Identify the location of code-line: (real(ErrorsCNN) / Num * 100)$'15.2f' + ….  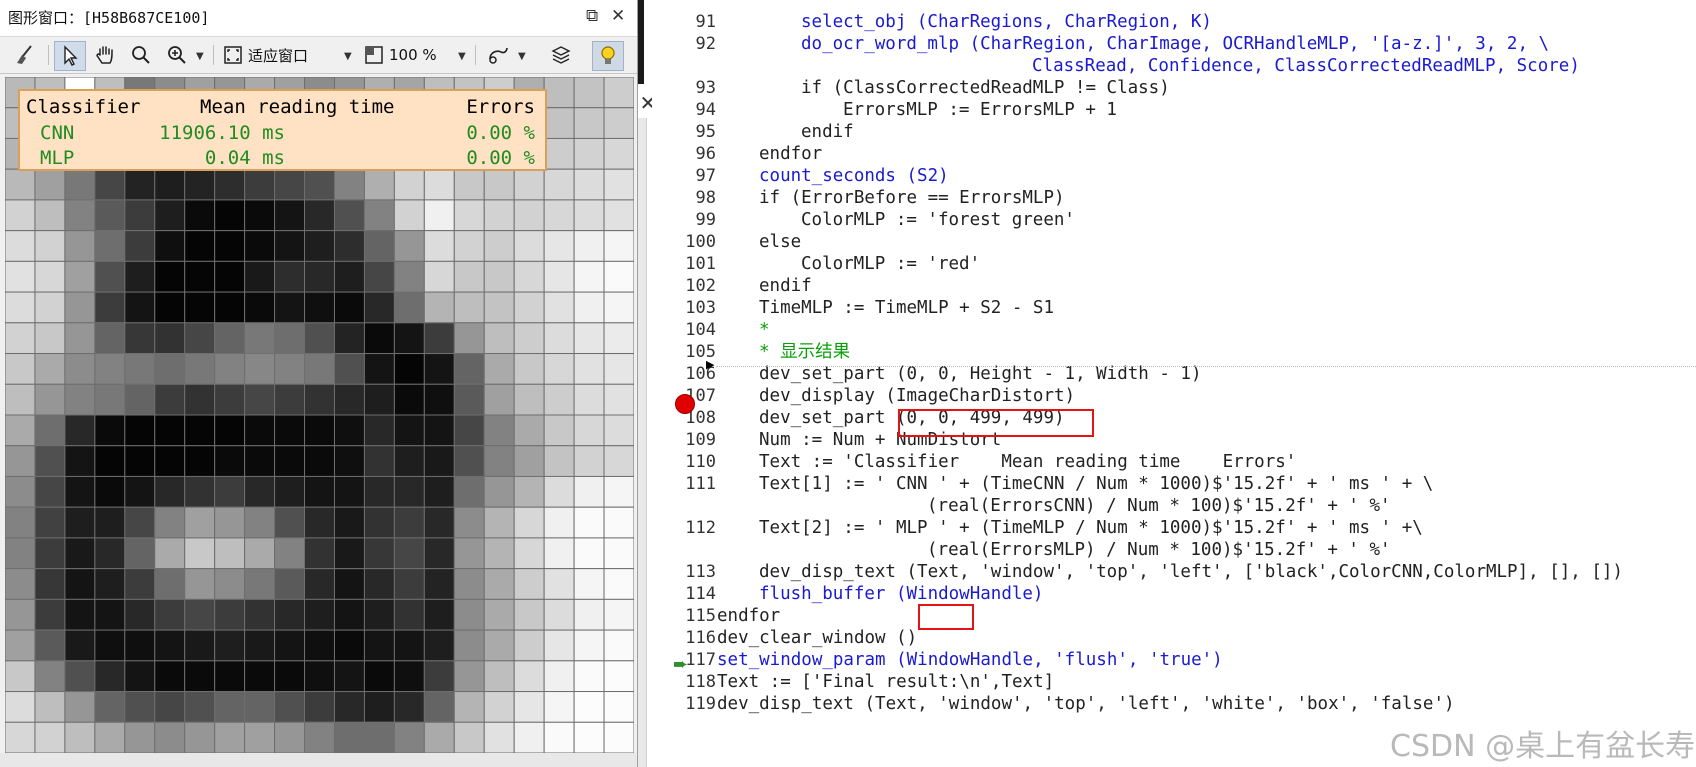
(1159, 506).